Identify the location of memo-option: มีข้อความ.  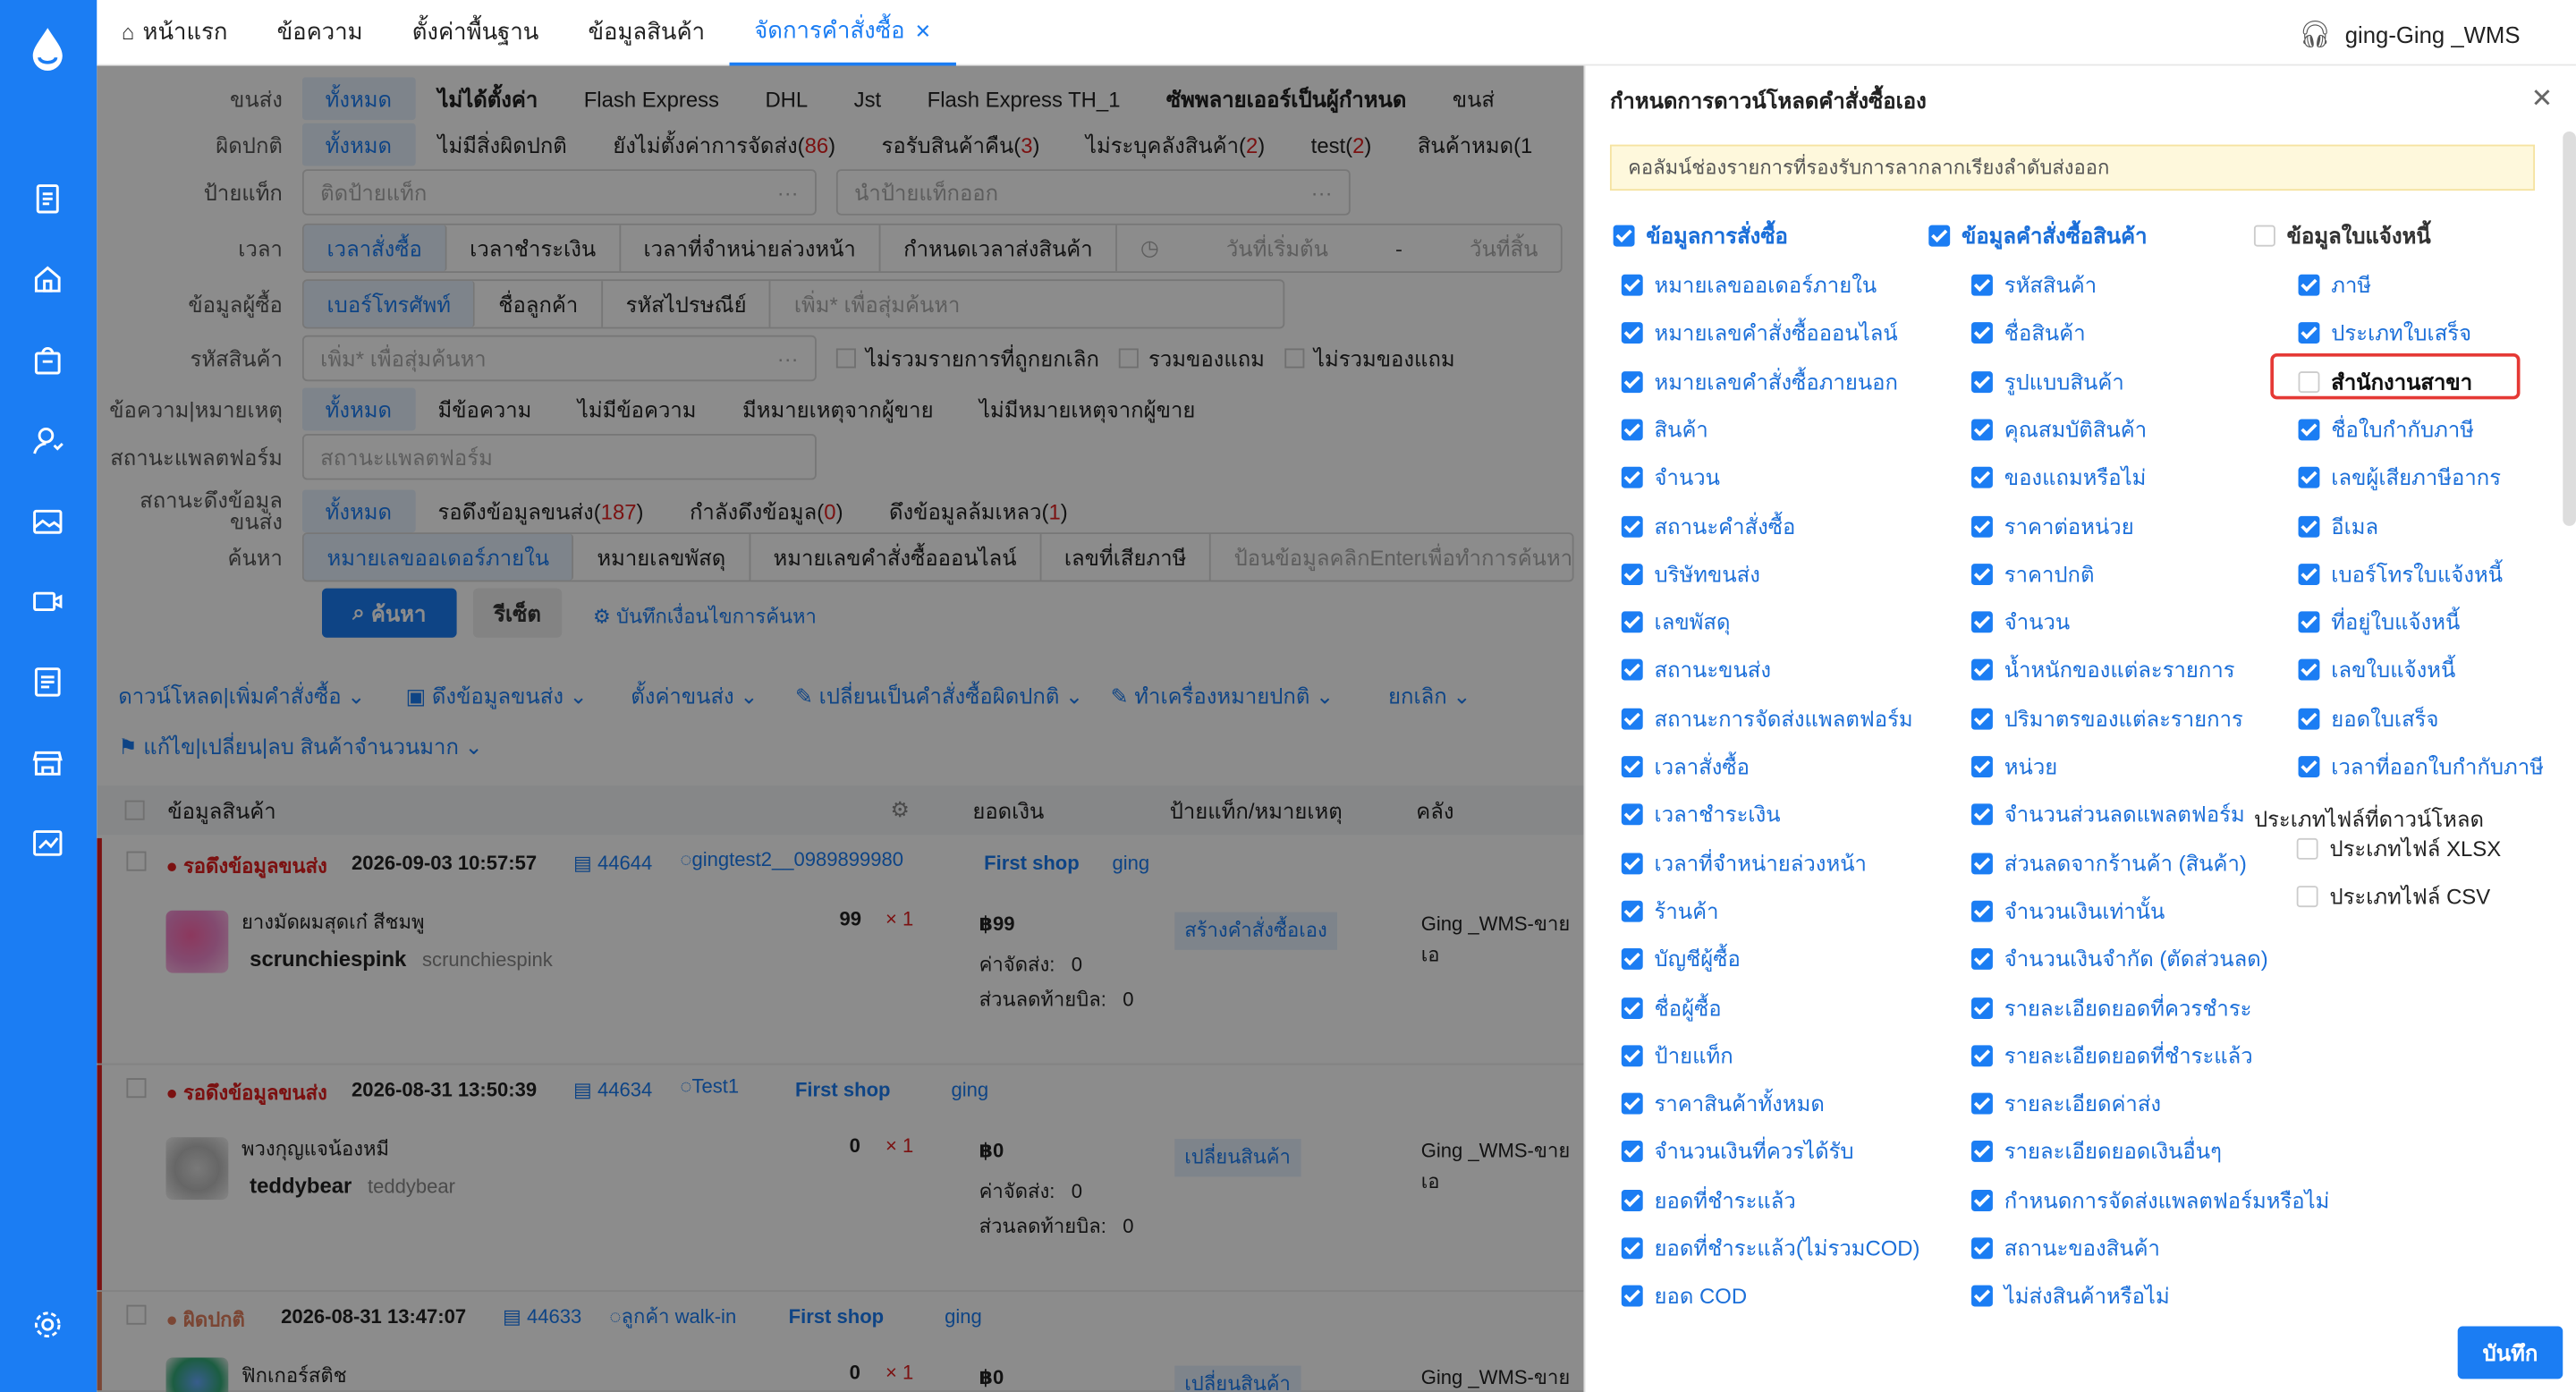
(485, 409).